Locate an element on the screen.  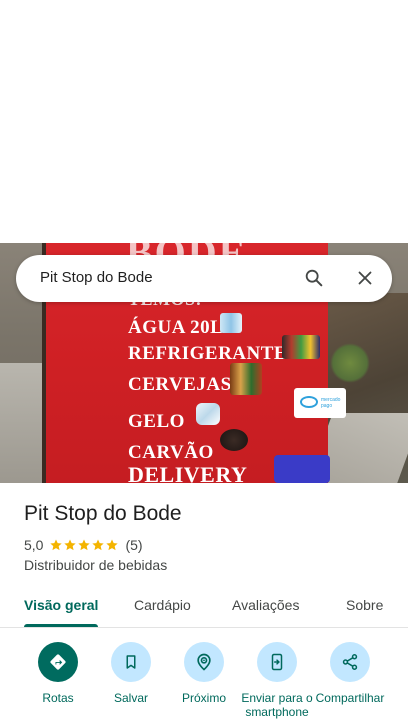
active-tab-indicator is located at coordinates (61, 625).